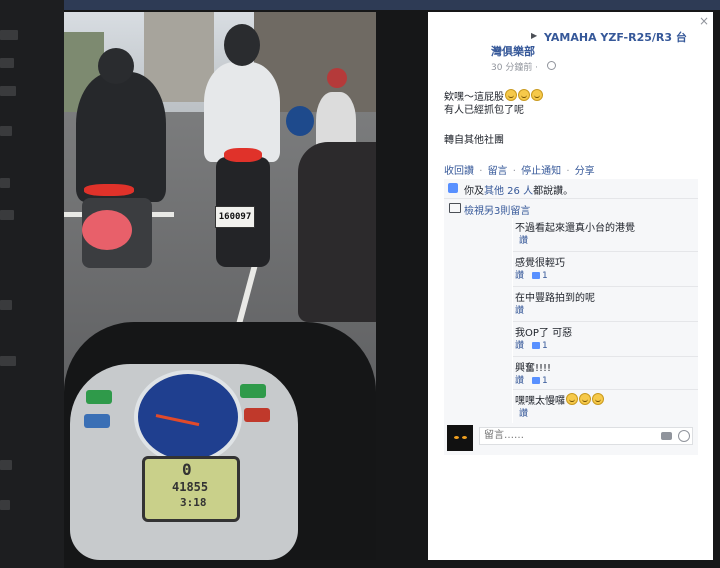 The width and height of the screenshot is (720, 568). I want to click on likes-text: 你及其他 26 人都說讚。, so click(518, 189).